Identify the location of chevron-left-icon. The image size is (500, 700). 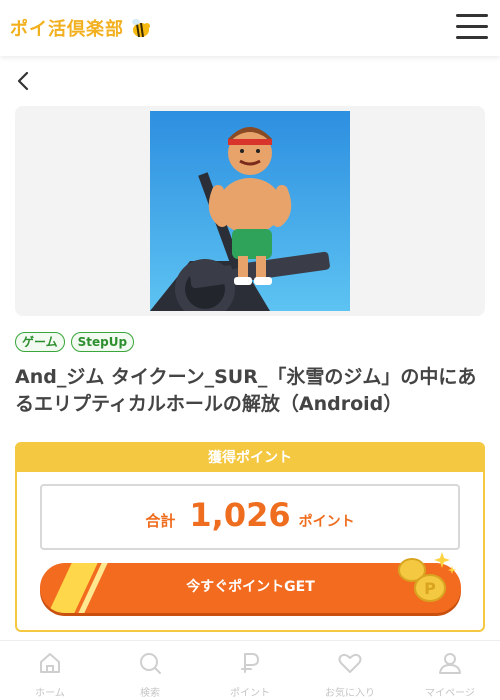
(24, 81).